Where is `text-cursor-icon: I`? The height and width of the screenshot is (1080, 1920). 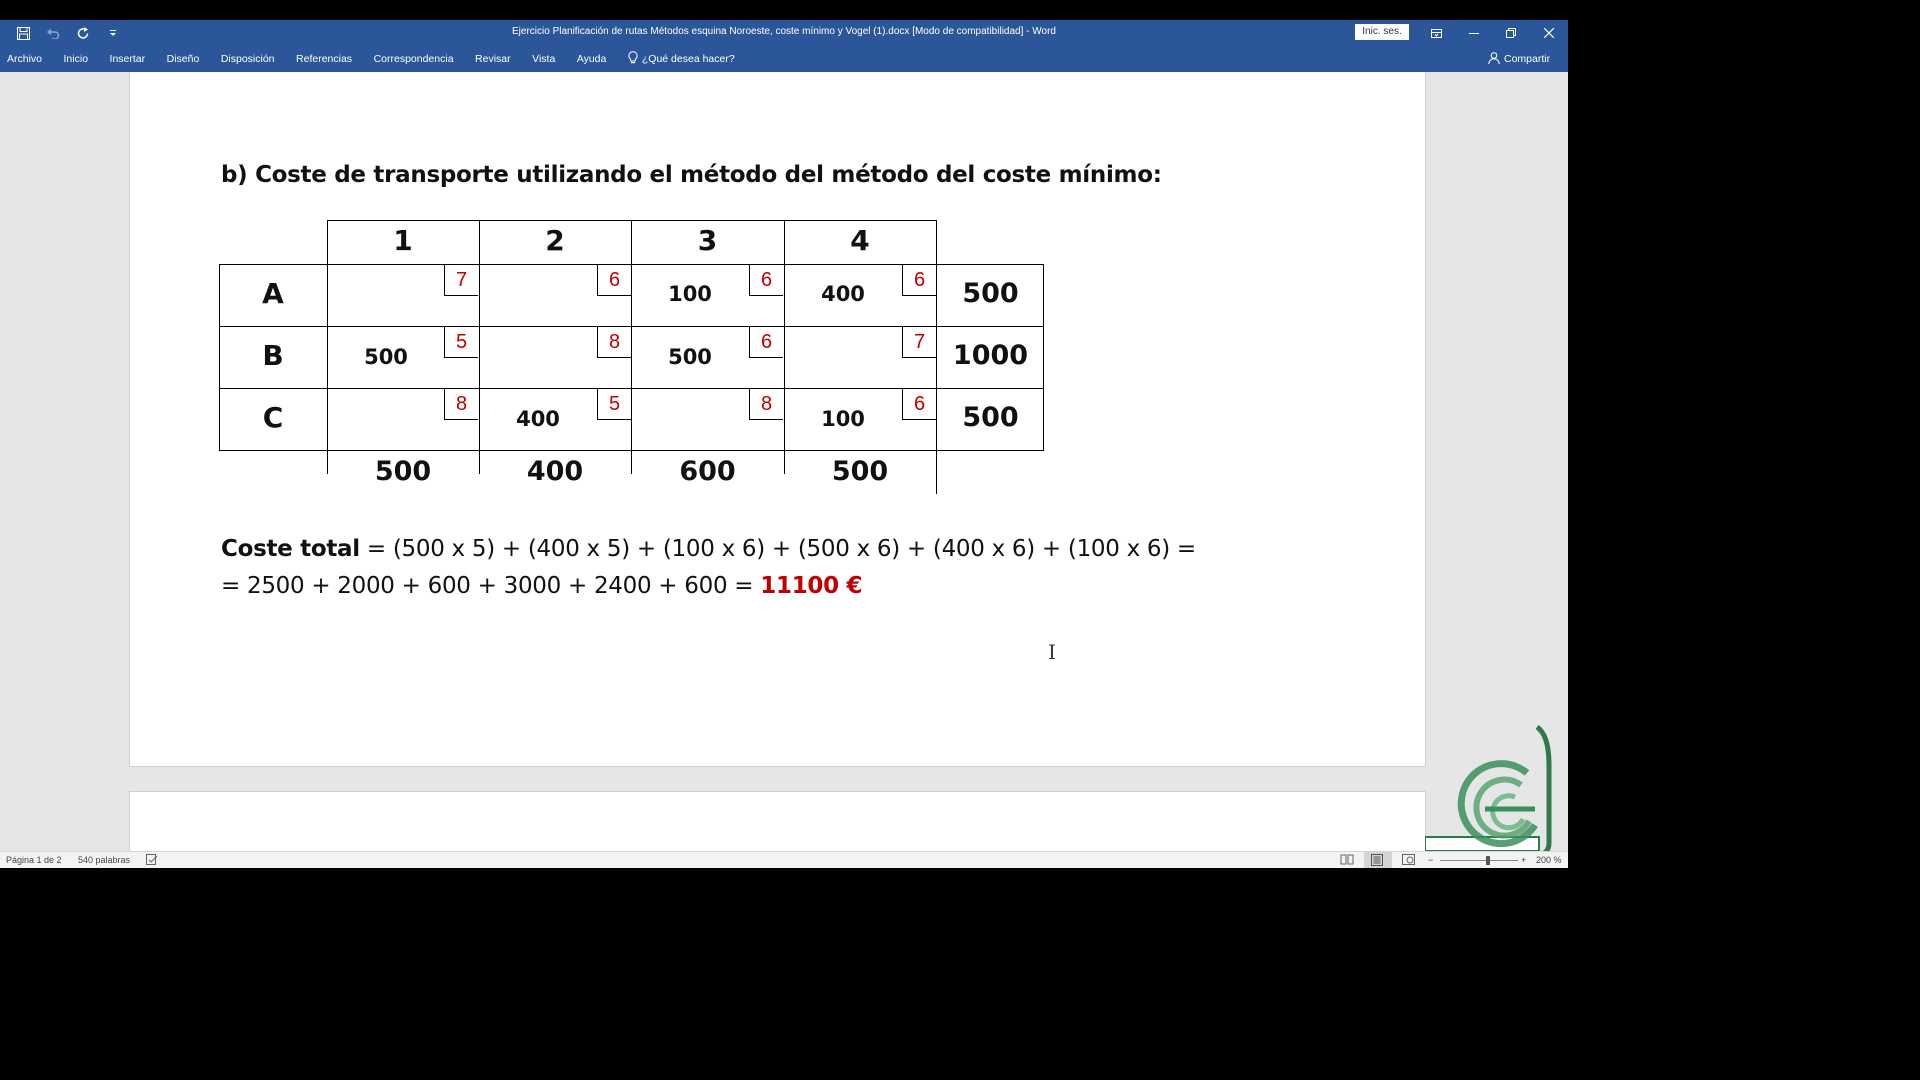 text-cursor-icon: I is located at coordinates (1052, 652).